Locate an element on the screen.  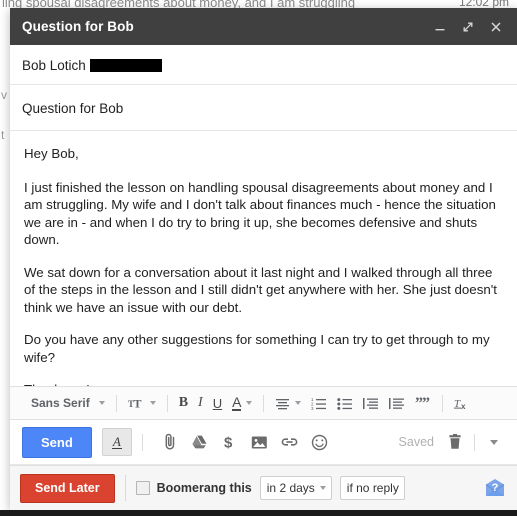
more-options-button is located at coordinates (494, 442).